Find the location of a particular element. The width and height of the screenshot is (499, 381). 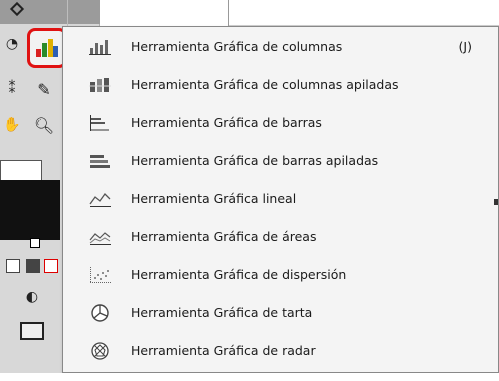

menu-item-label: Herramienta Gráfica de áreas is located at coordinates (224, 236).